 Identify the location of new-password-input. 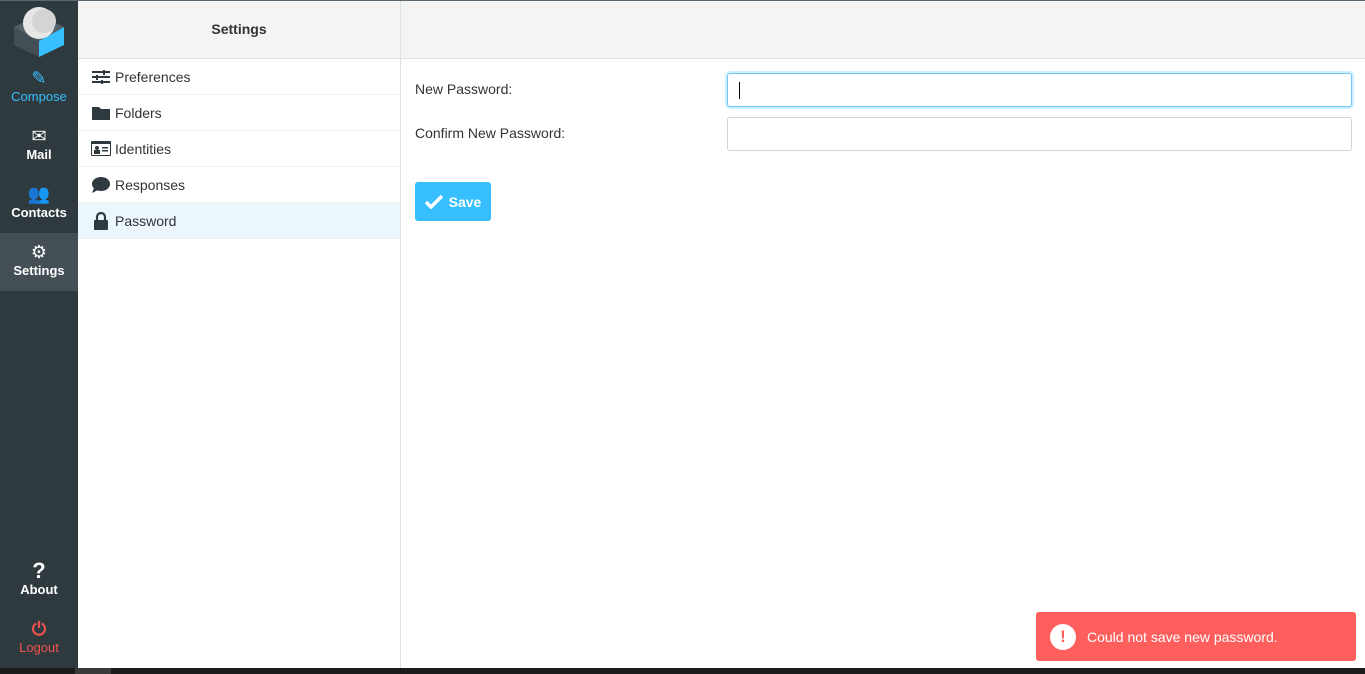
(1039, 90).